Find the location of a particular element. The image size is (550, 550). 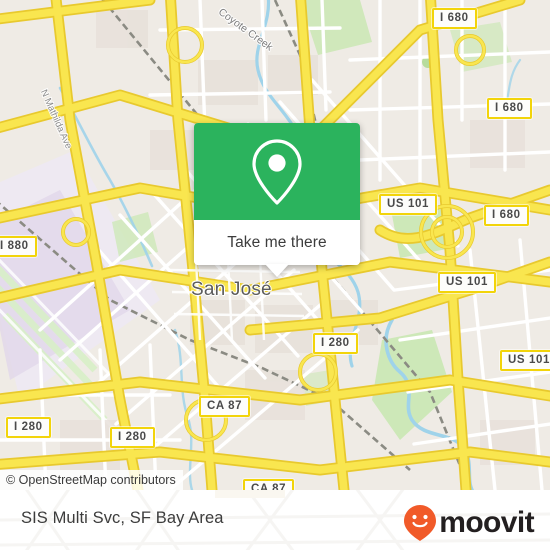

moovit-logo: moovit is located at coordinates (469, 523).